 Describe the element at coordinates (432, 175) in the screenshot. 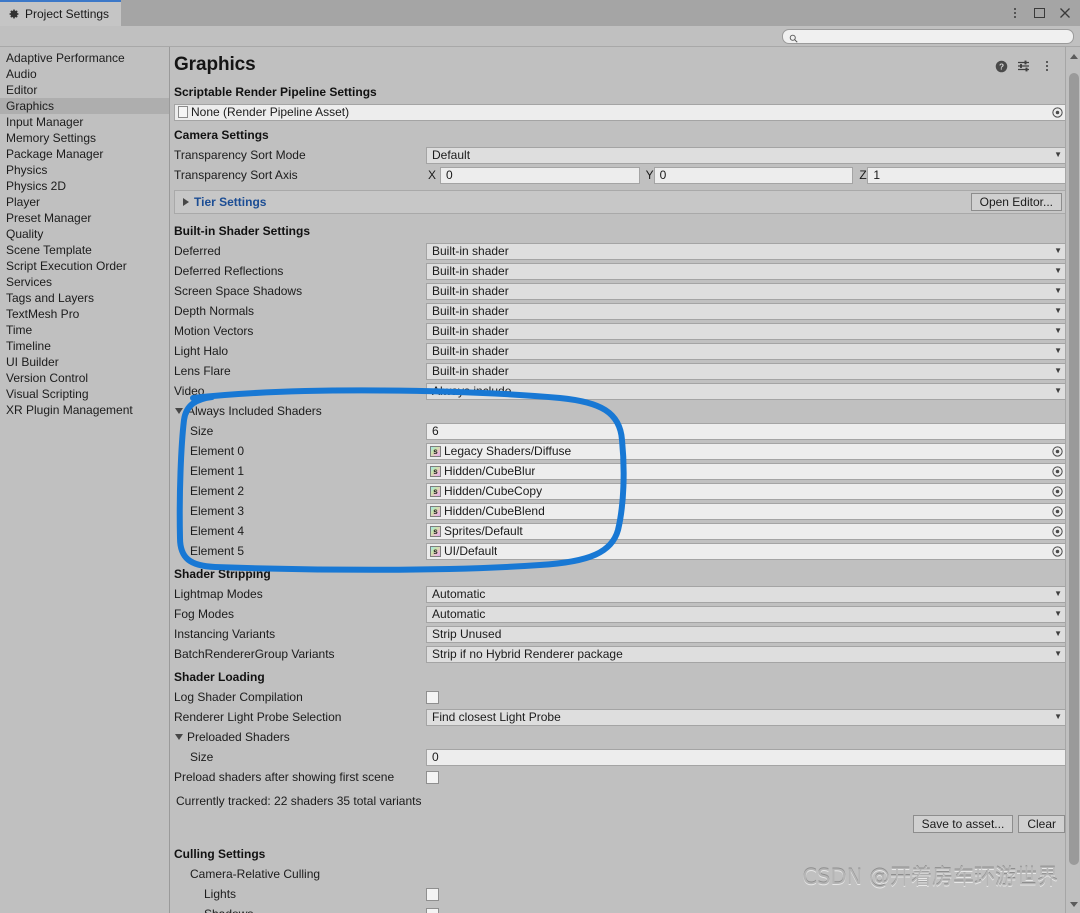

I see `axis-x-label: X` at that location.